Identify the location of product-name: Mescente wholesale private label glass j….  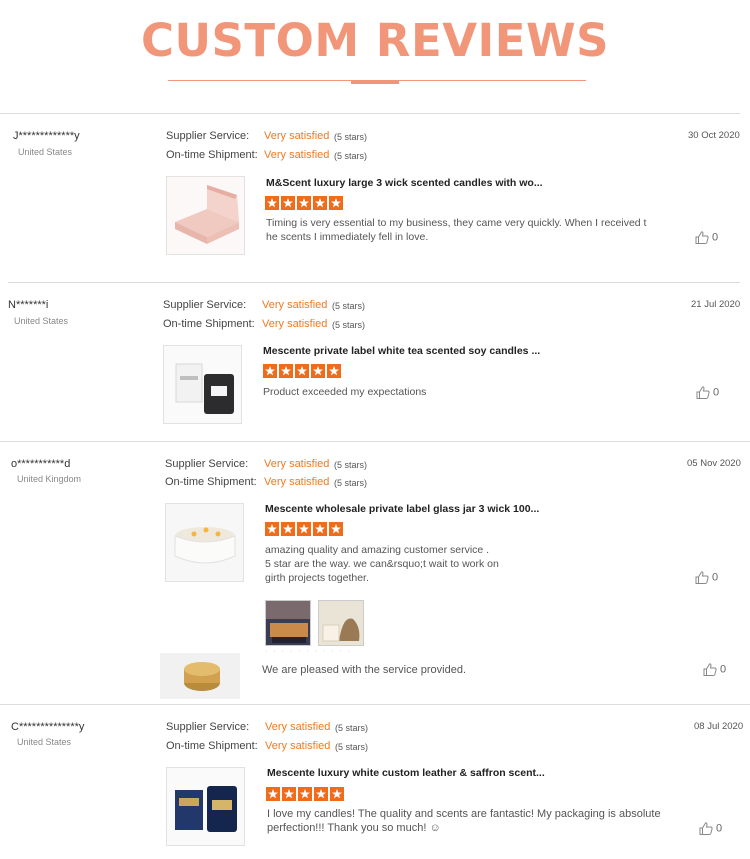
(402, 509).